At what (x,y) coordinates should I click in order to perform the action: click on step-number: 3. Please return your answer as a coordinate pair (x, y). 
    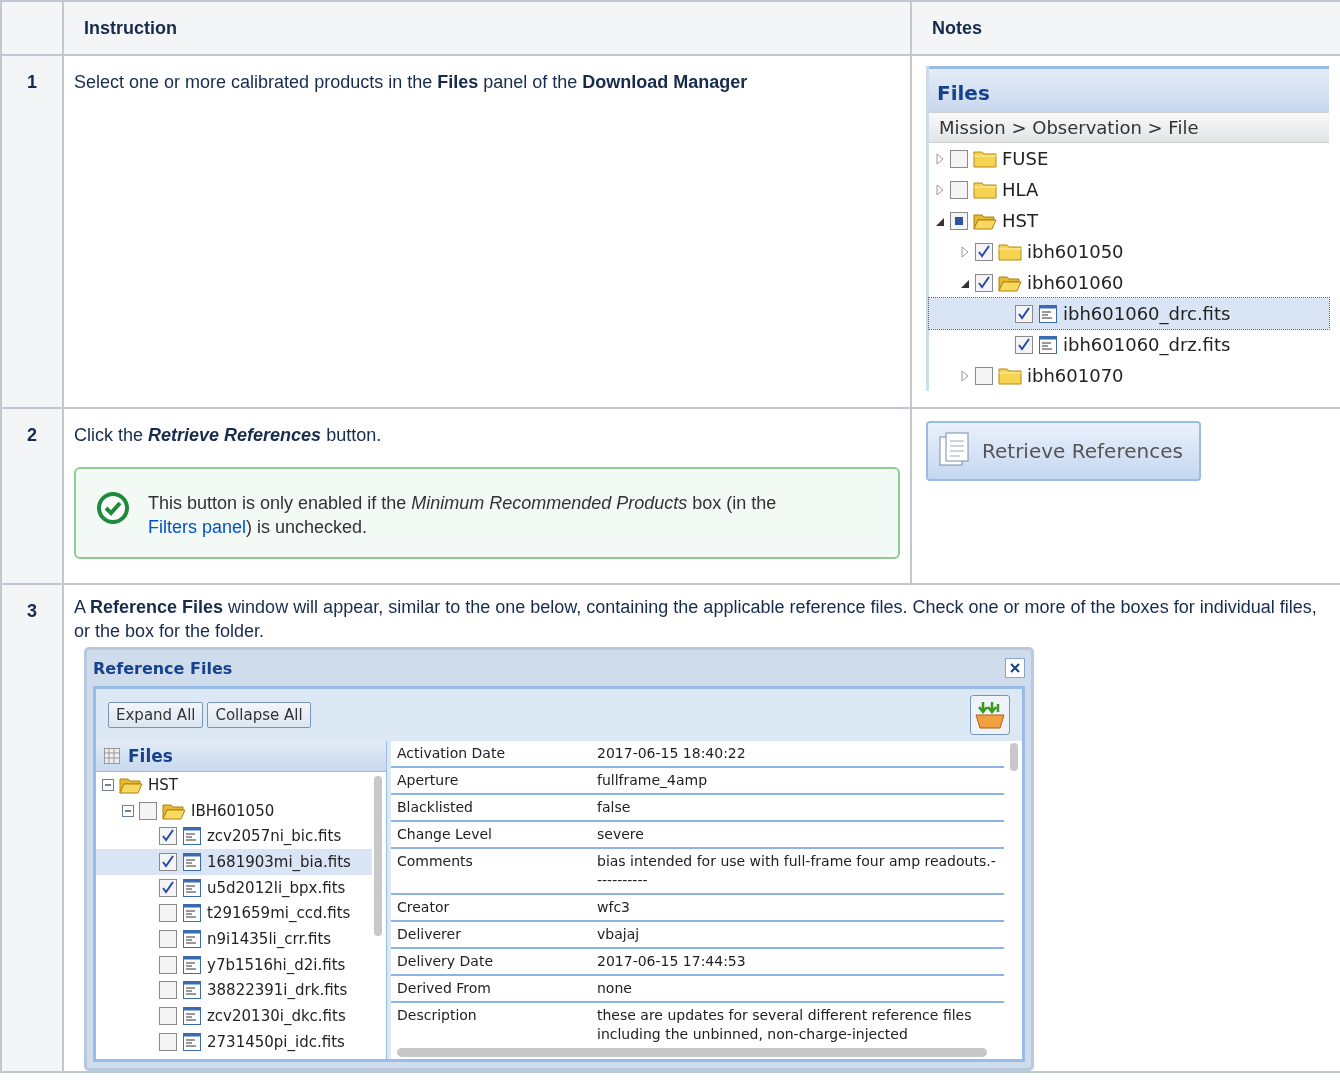
    Looking at the image, I should click on (32, 611).